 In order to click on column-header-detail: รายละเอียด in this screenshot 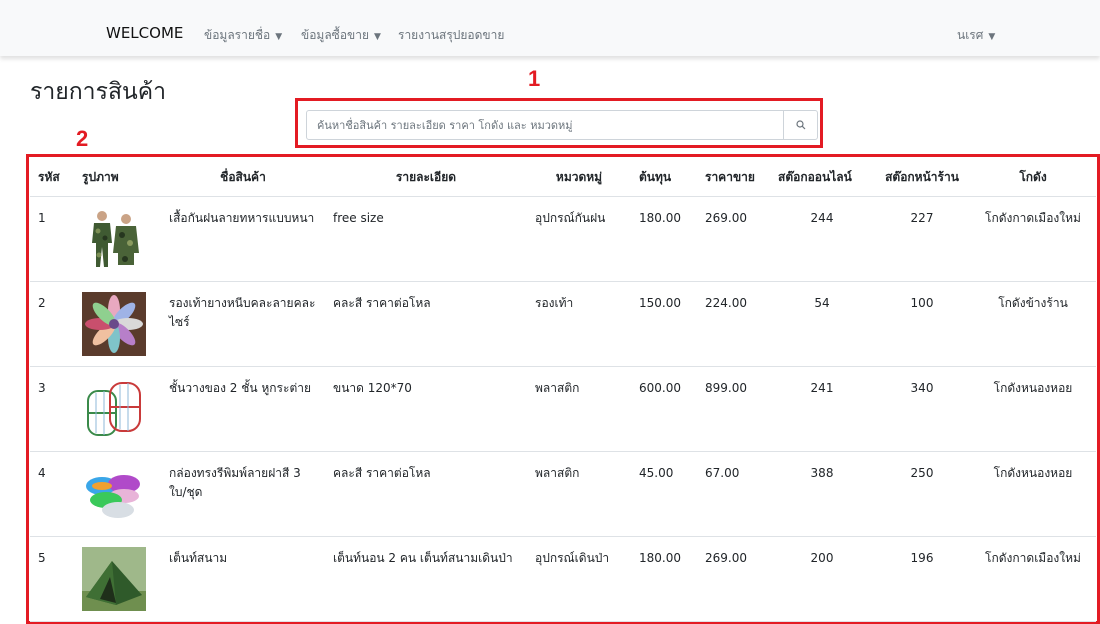, I will do `click(426, 178)`.